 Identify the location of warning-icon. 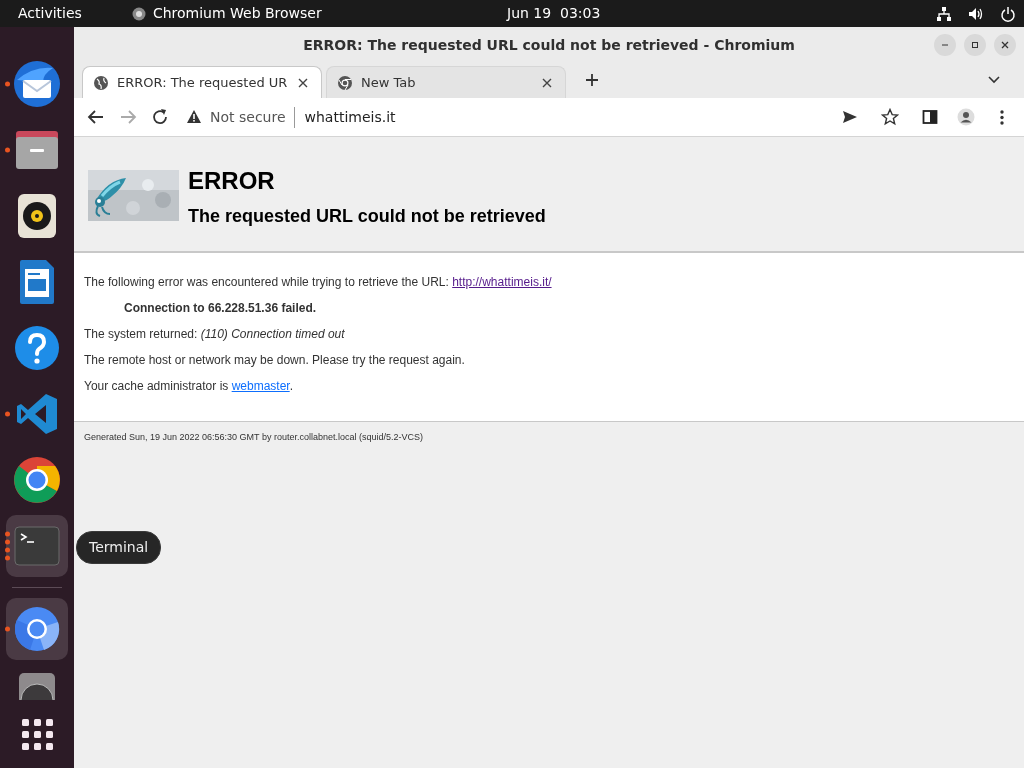
(194, 117).